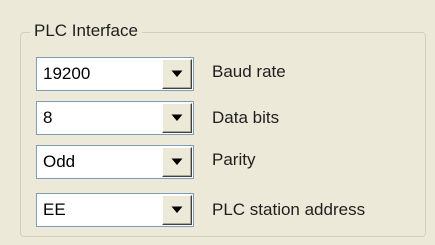 Image resolution: width=435 pixels, height=245 pixels. Describe the element at coordinates (54, 209) in the screenshot. I see `plc-station-address-value: EE` at that location.